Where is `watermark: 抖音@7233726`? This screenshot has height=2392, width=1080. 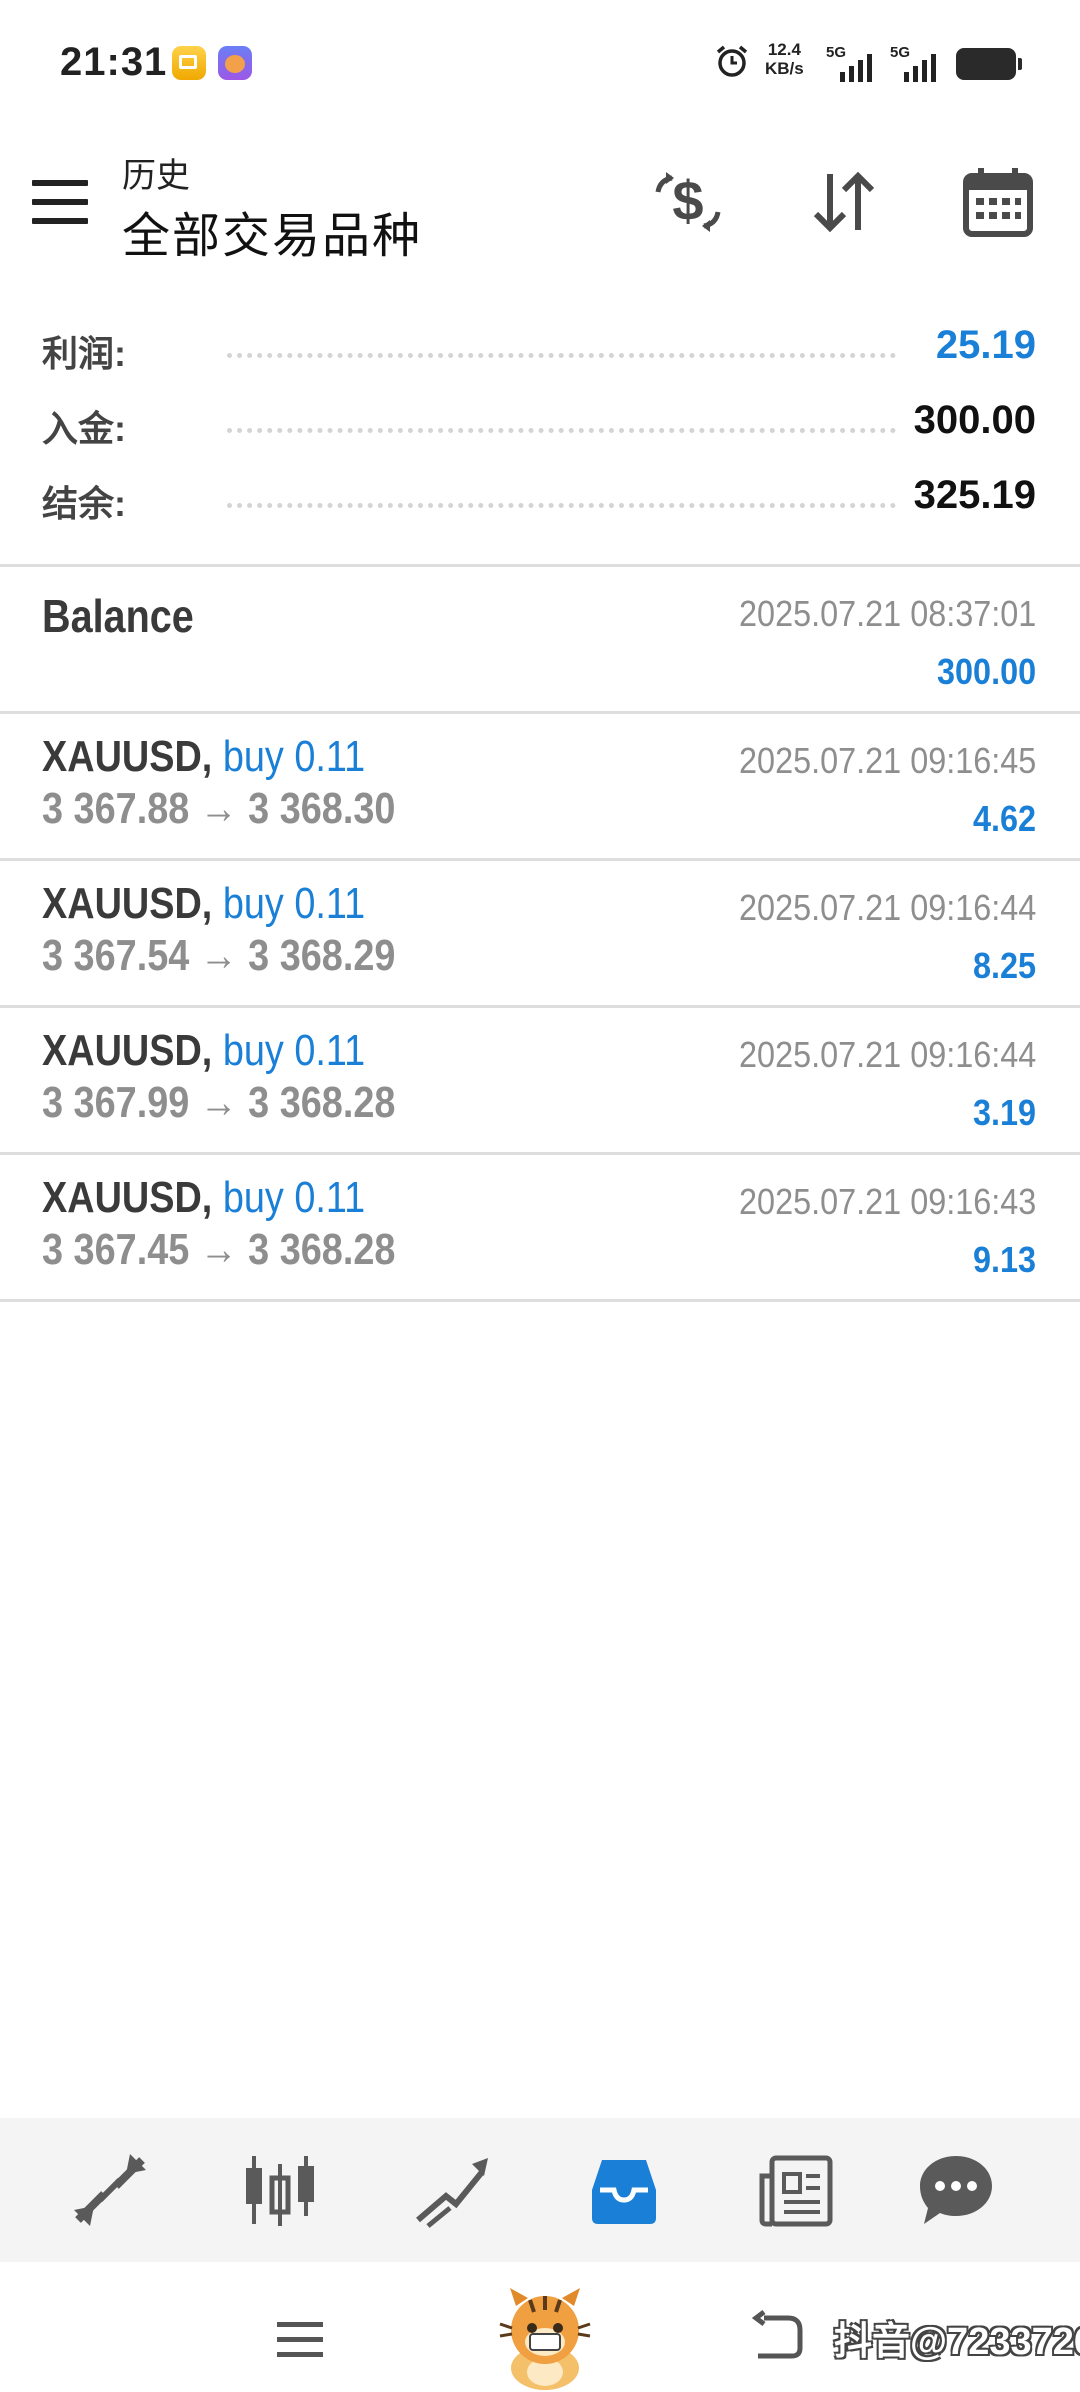
watermark: 抖音@7233726 is located at coordinates (957, 2342).